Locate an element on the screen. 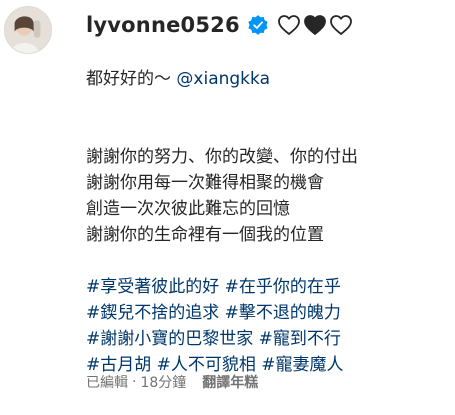 The width and height of the screenshot is (455, 415). caption-text: 都好好的～ is located at coordinates (131, 79).